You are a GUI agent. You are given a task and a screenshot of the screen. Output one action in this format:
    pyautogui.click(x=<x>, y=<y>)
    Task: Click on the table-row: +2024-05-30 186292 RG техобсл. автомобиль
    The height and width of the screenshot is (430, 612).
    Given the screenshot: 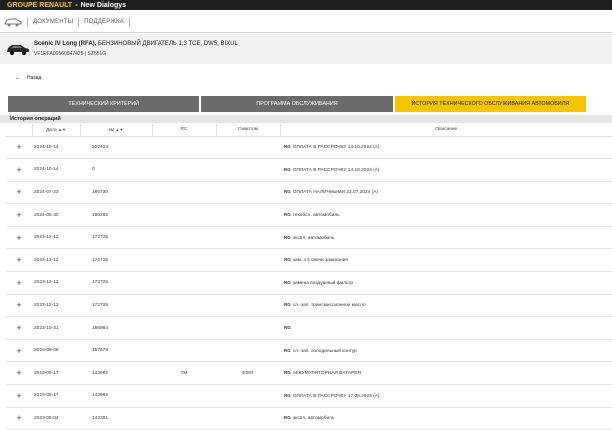 What is the action you would take?
    pyautogui.click(x=309, y=215)
    